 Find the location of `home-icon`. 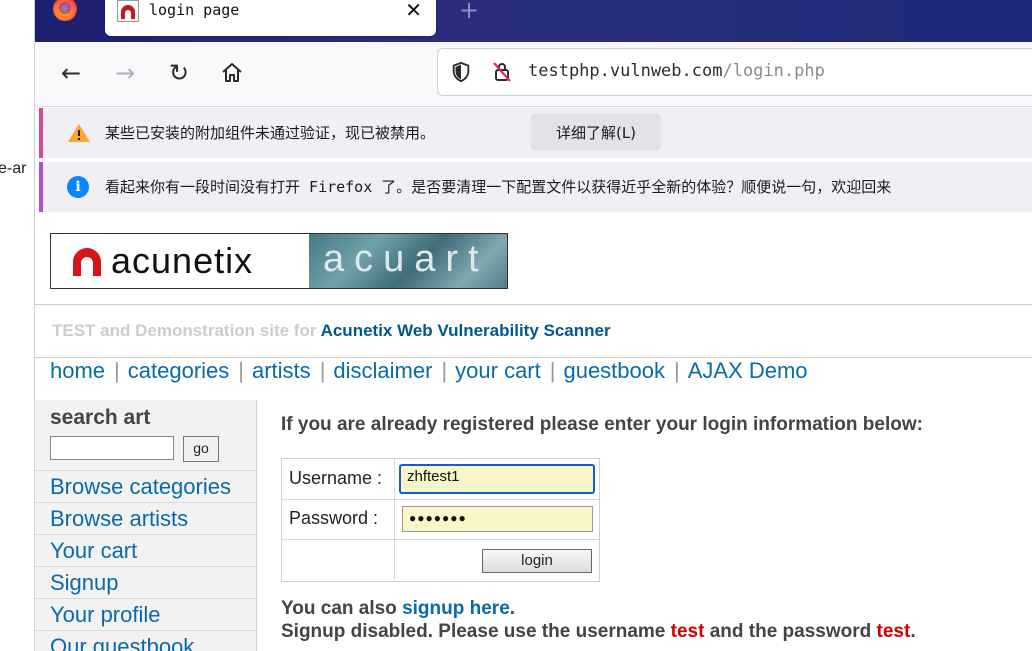

home-icon is located at coordinates (232, 73).